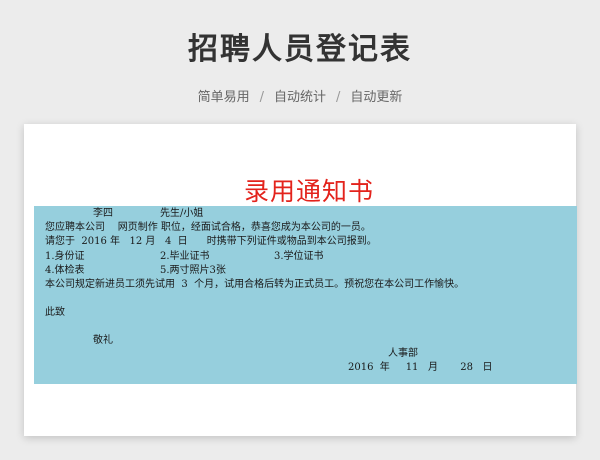 This screenshot has height=460, width=600. I want to click on document-item: 3.学位证书, so click(299, 256).